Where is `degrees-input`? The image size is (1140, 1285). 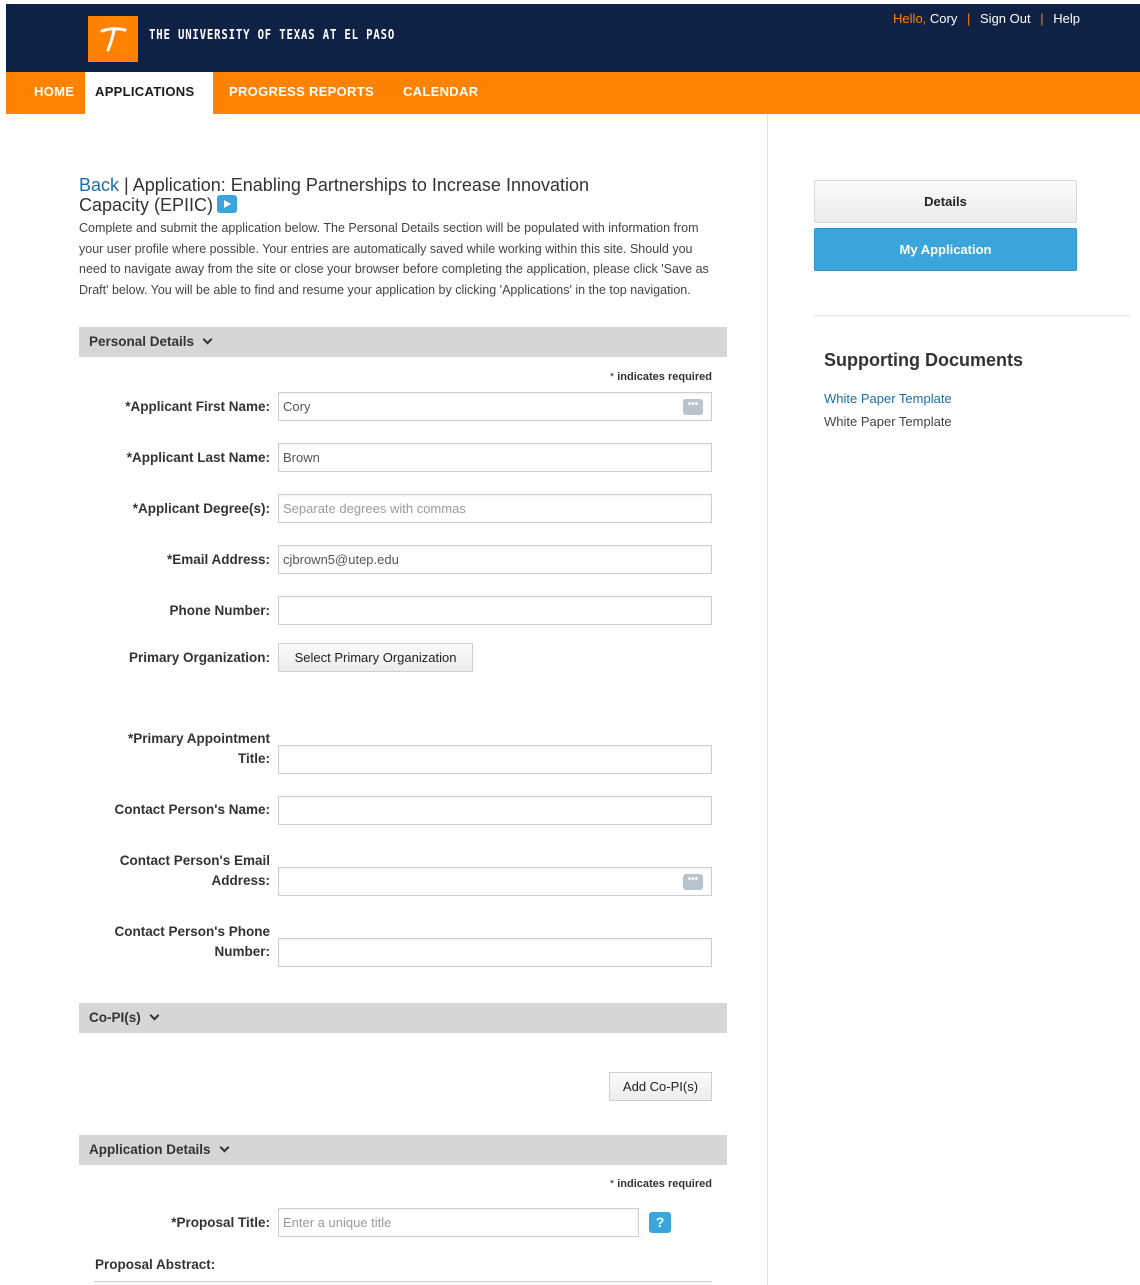 degrees-input is located at coordinates (495, 508).